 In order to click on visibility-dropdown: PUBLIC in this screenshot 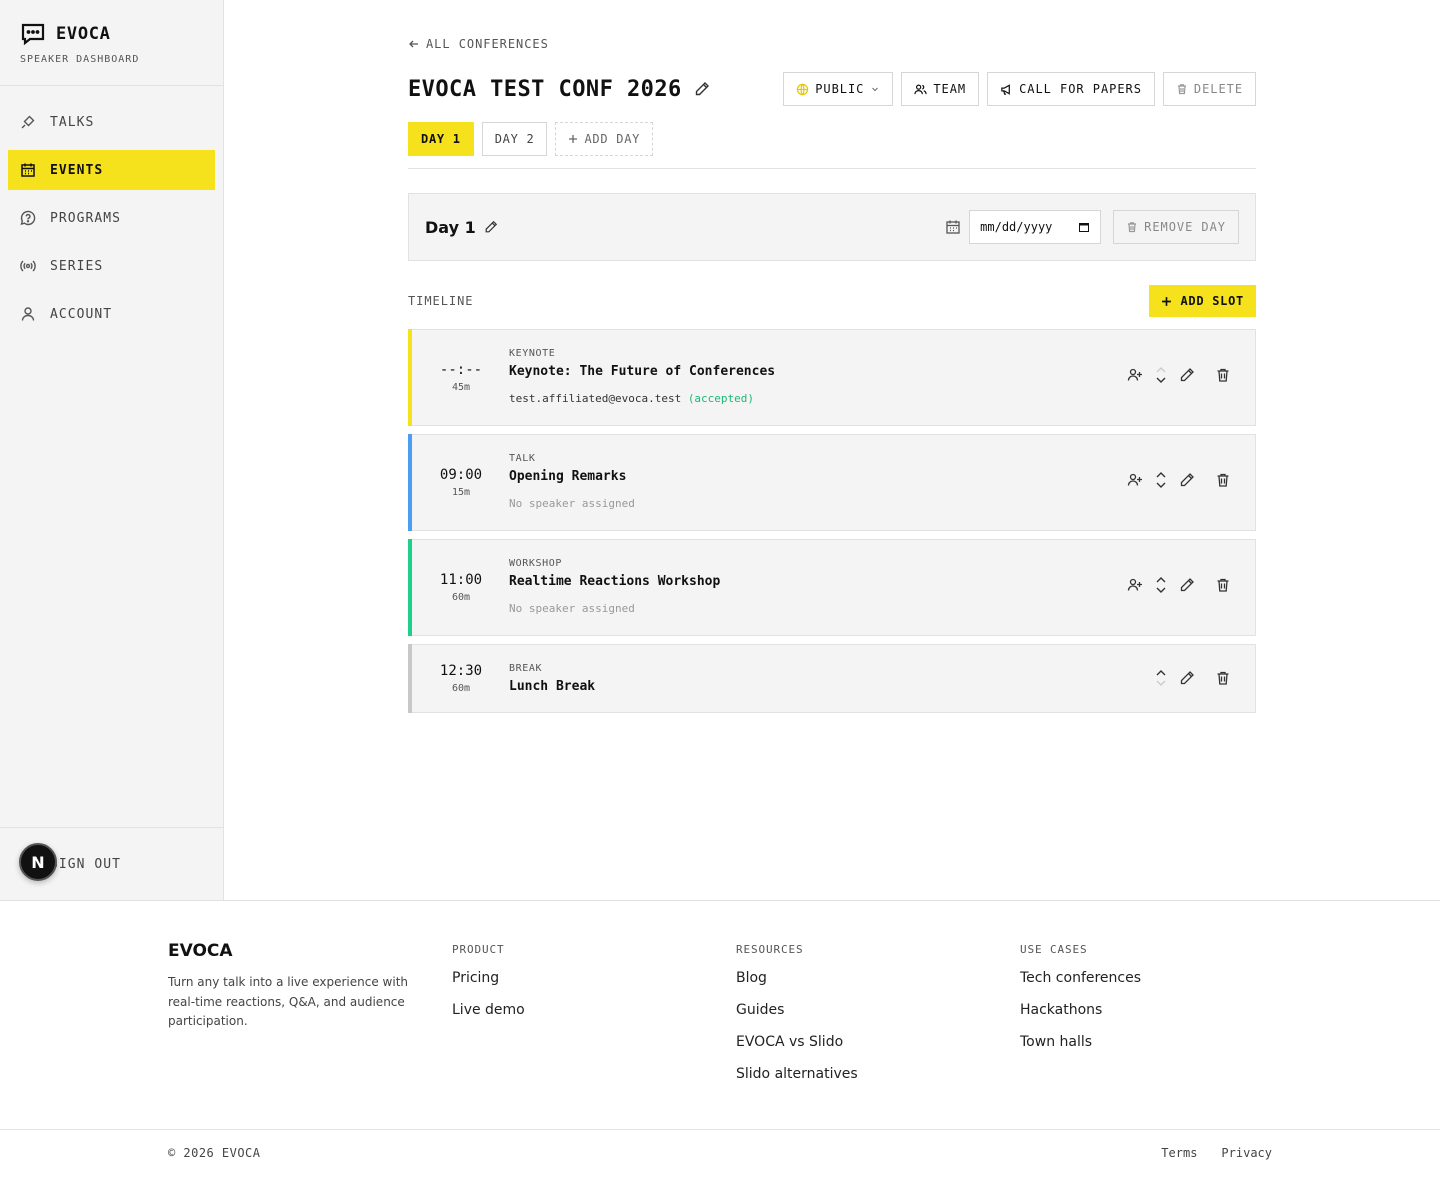, I will do `click(838, 89)`.